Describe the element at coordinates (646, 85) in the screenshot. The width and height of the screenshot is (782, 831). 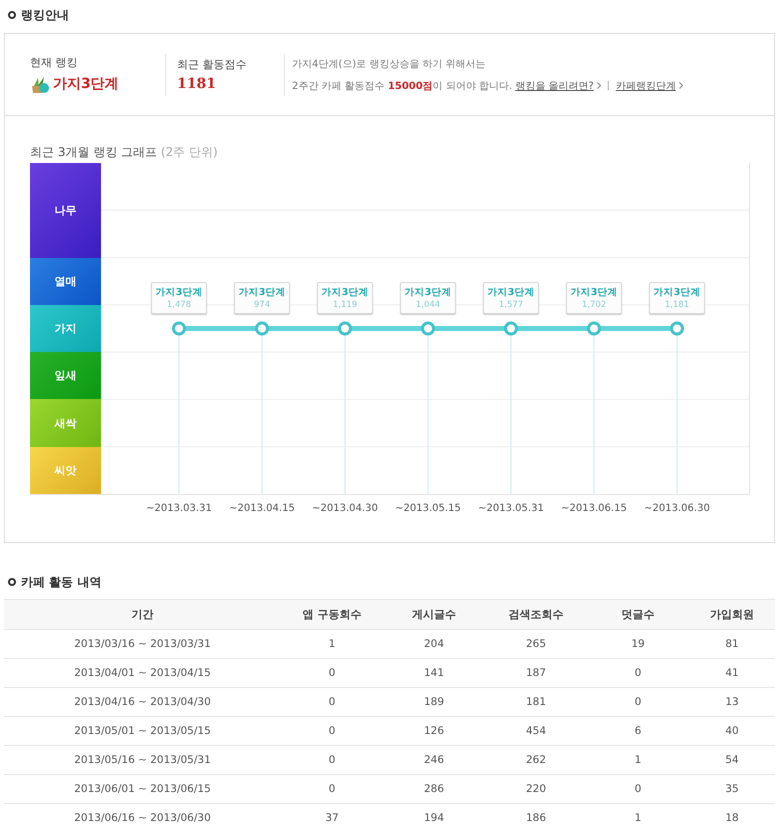
I see `ranking-levels-link: 카페랭킹단계` at that location.